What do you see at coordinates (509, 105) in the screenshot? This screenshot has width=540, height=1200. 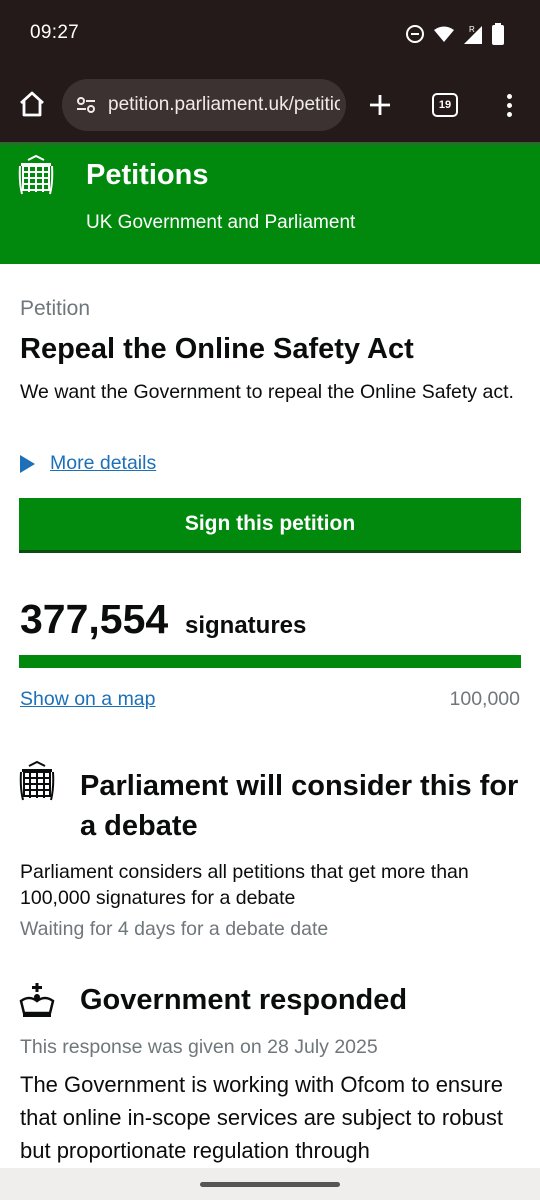 I see `more-menu-button` at bounding box center [509, 105].